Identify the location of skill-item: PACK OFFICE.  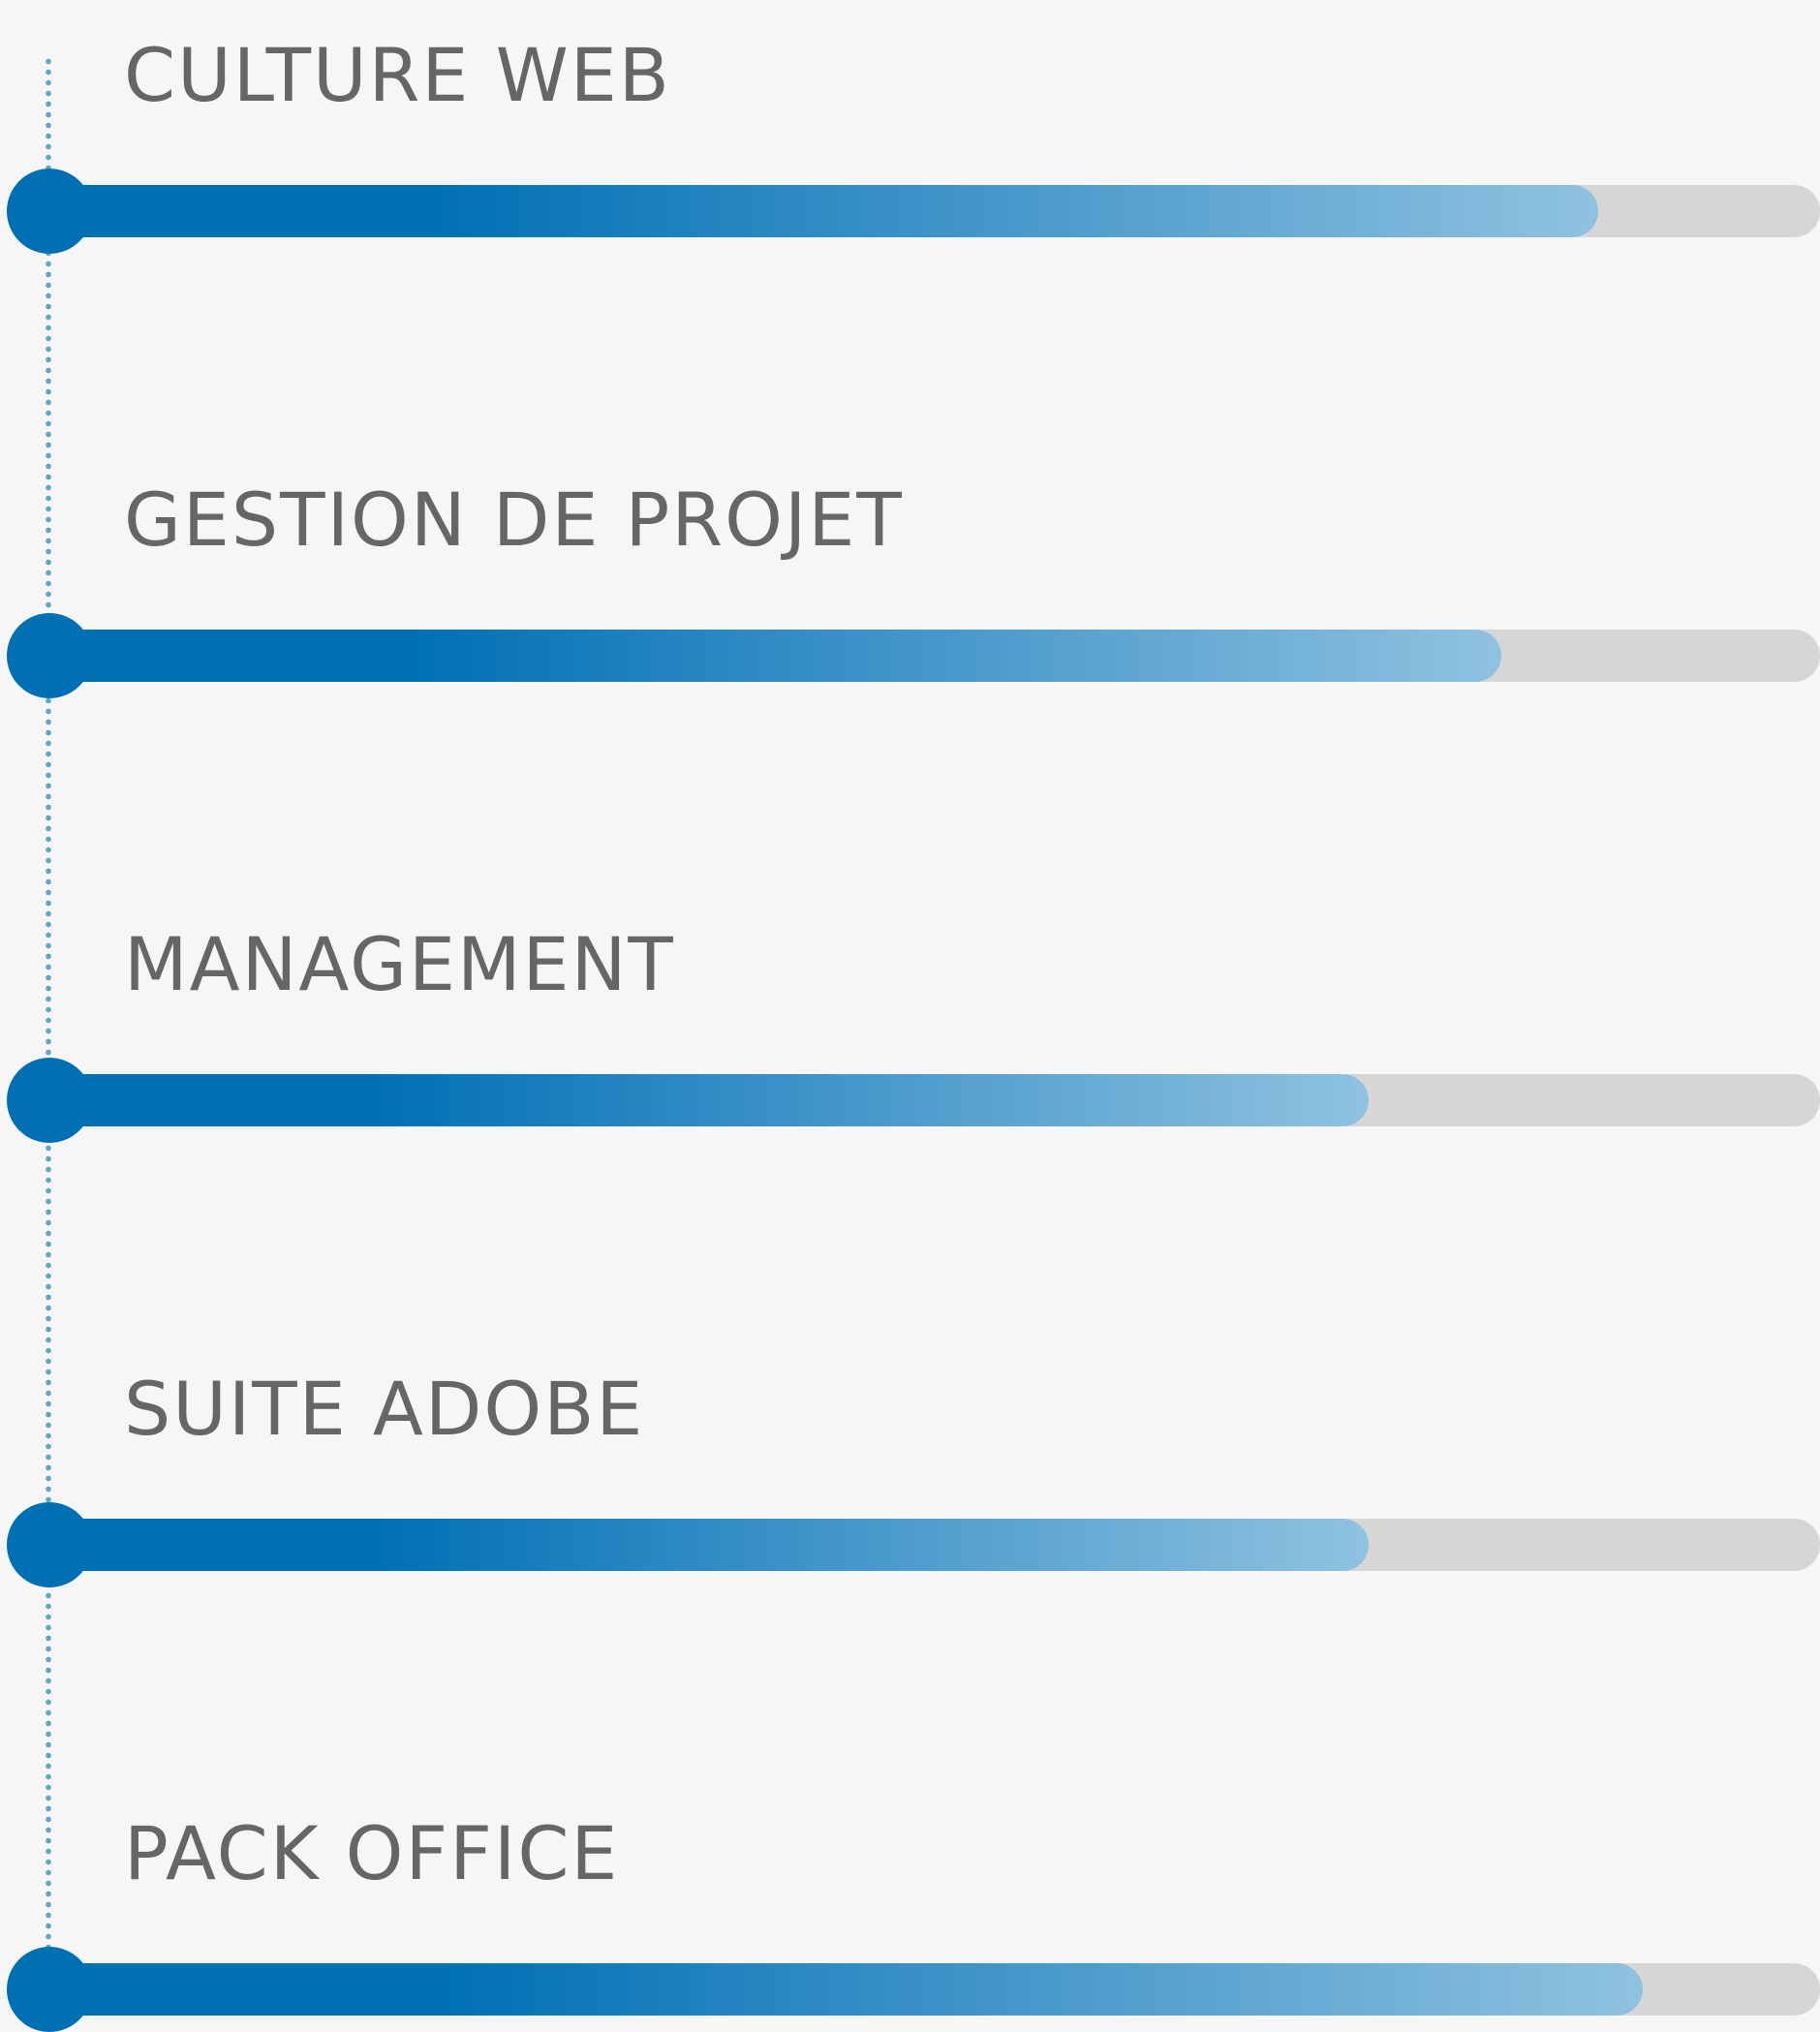
(910, 1905).